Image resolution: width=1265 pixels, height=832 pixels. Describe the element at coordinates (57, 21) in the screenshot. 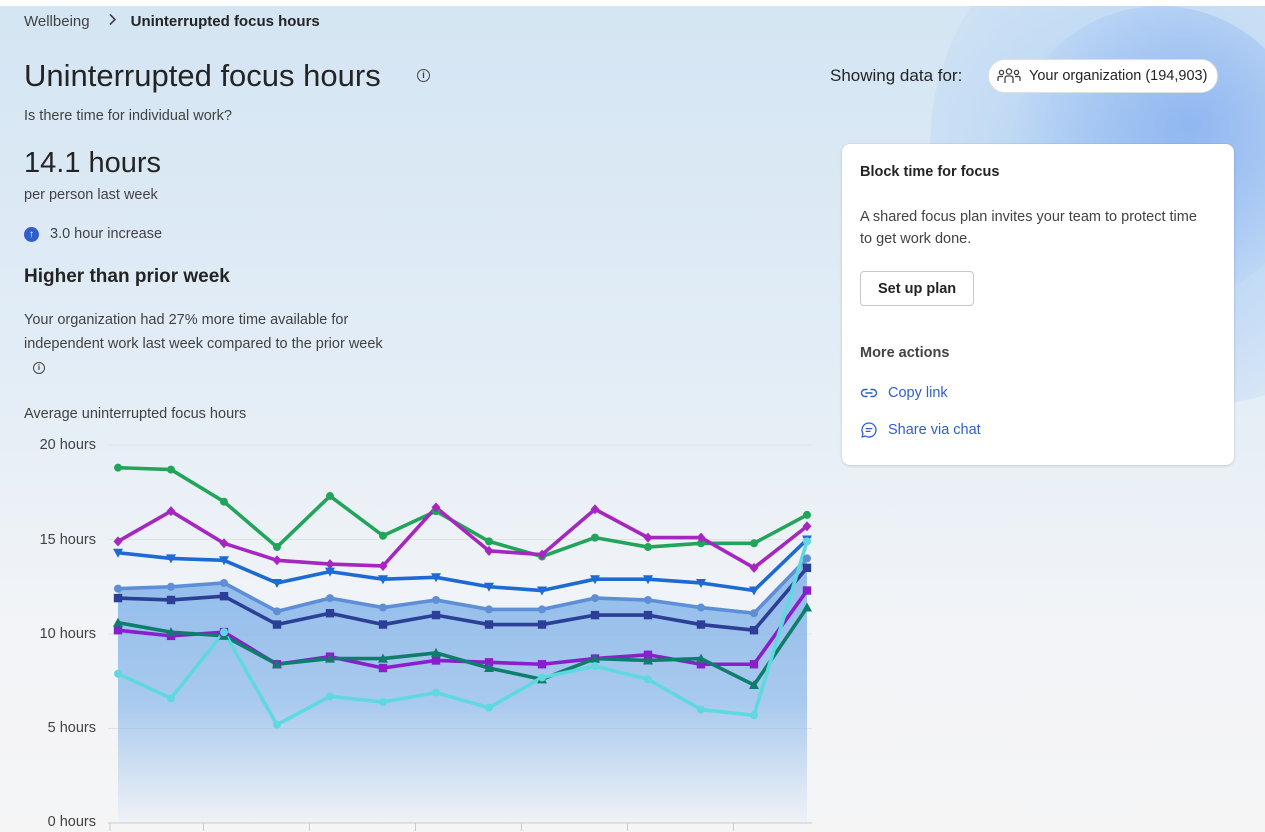

I see `breadcrumb-wellbeing: Wellbeing` at that location.